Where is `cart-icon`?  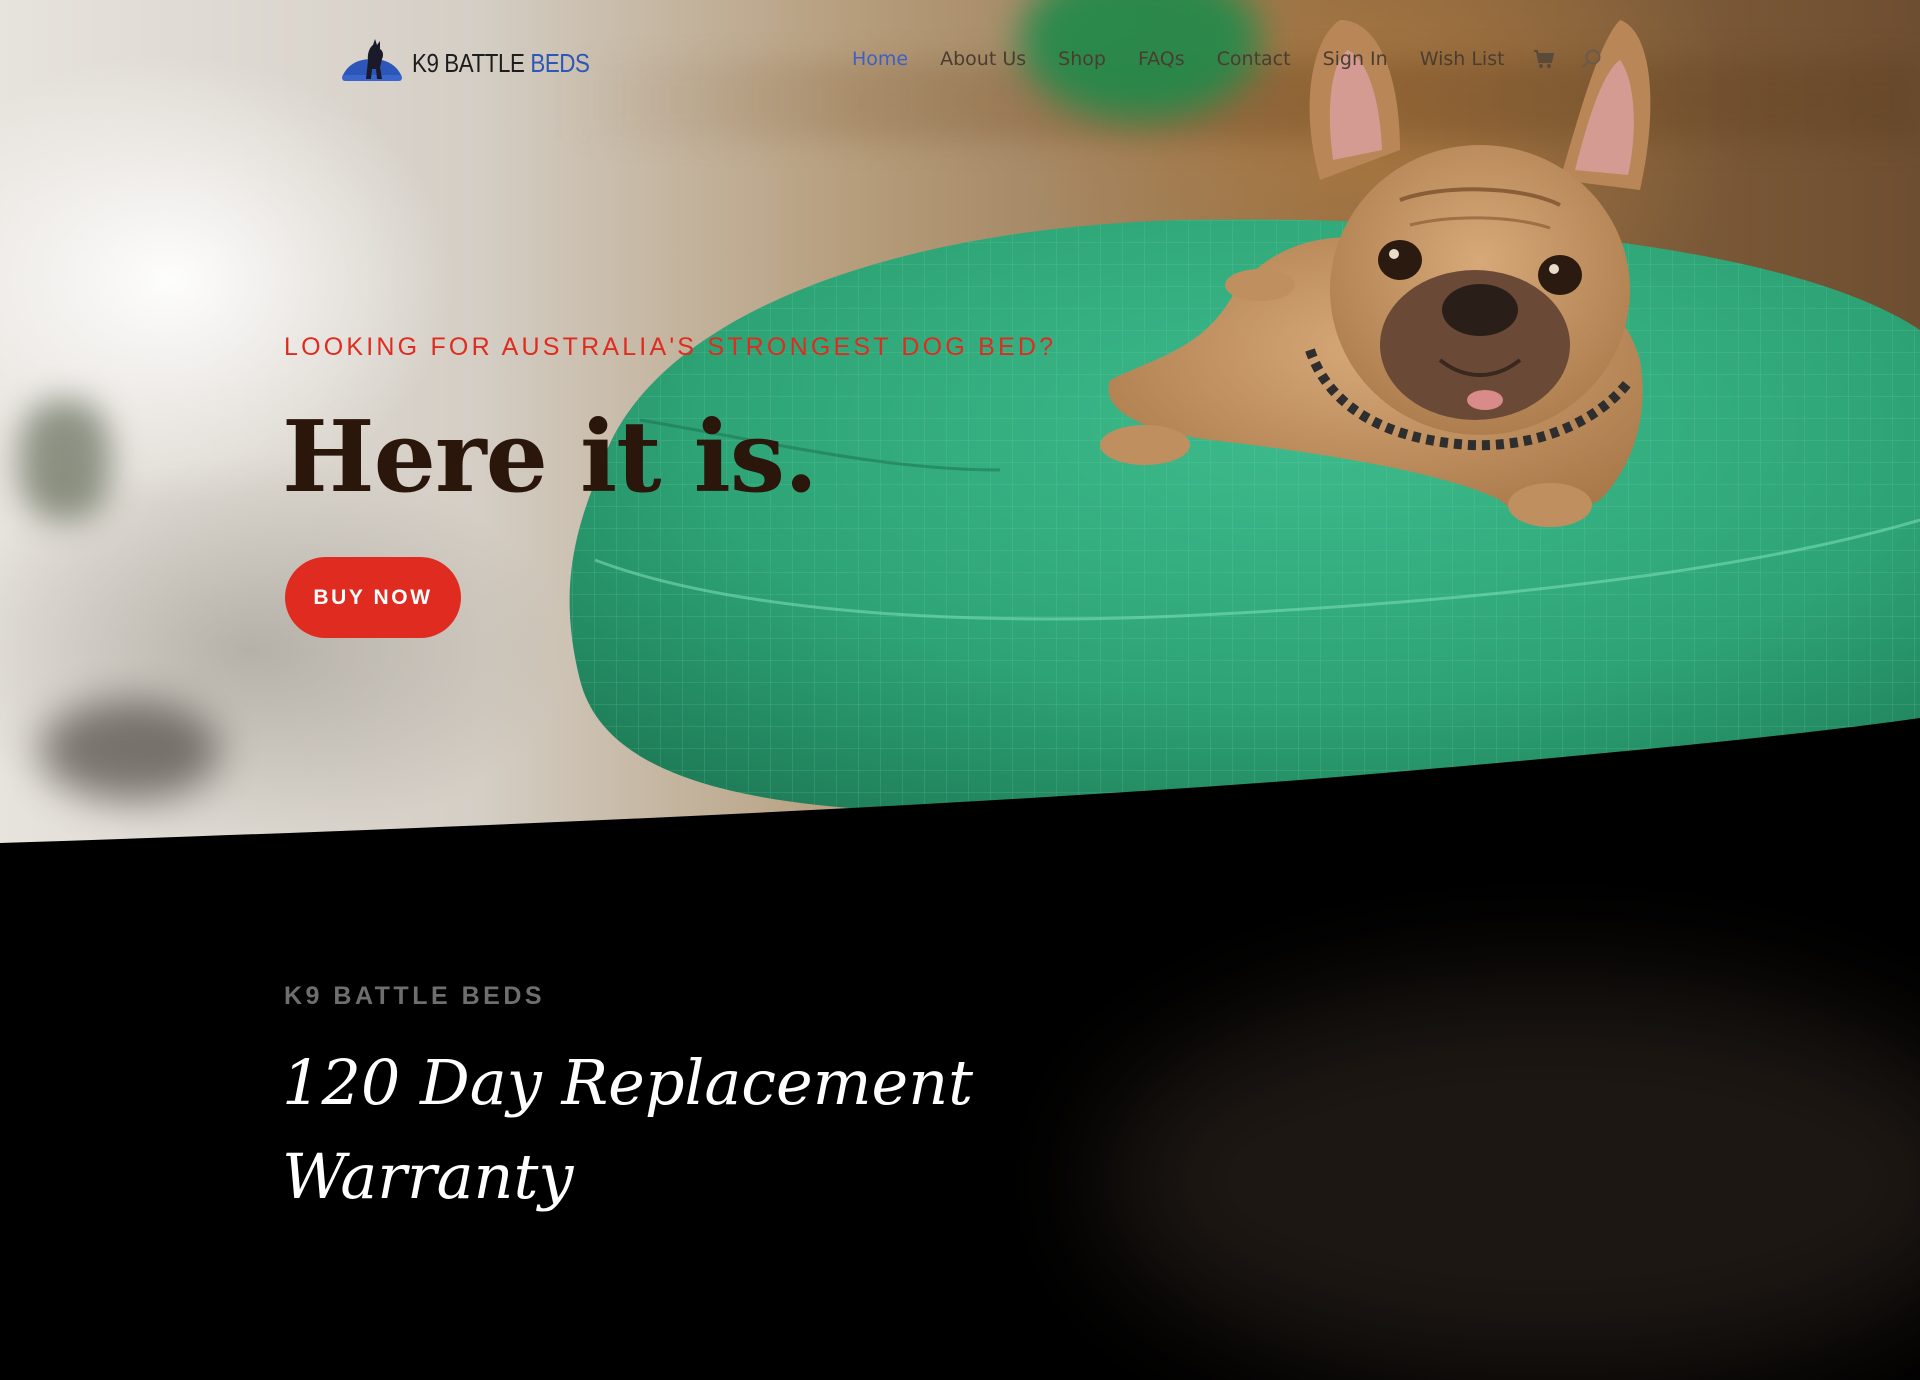 cart-icon is located at coordinates (1544, 59).